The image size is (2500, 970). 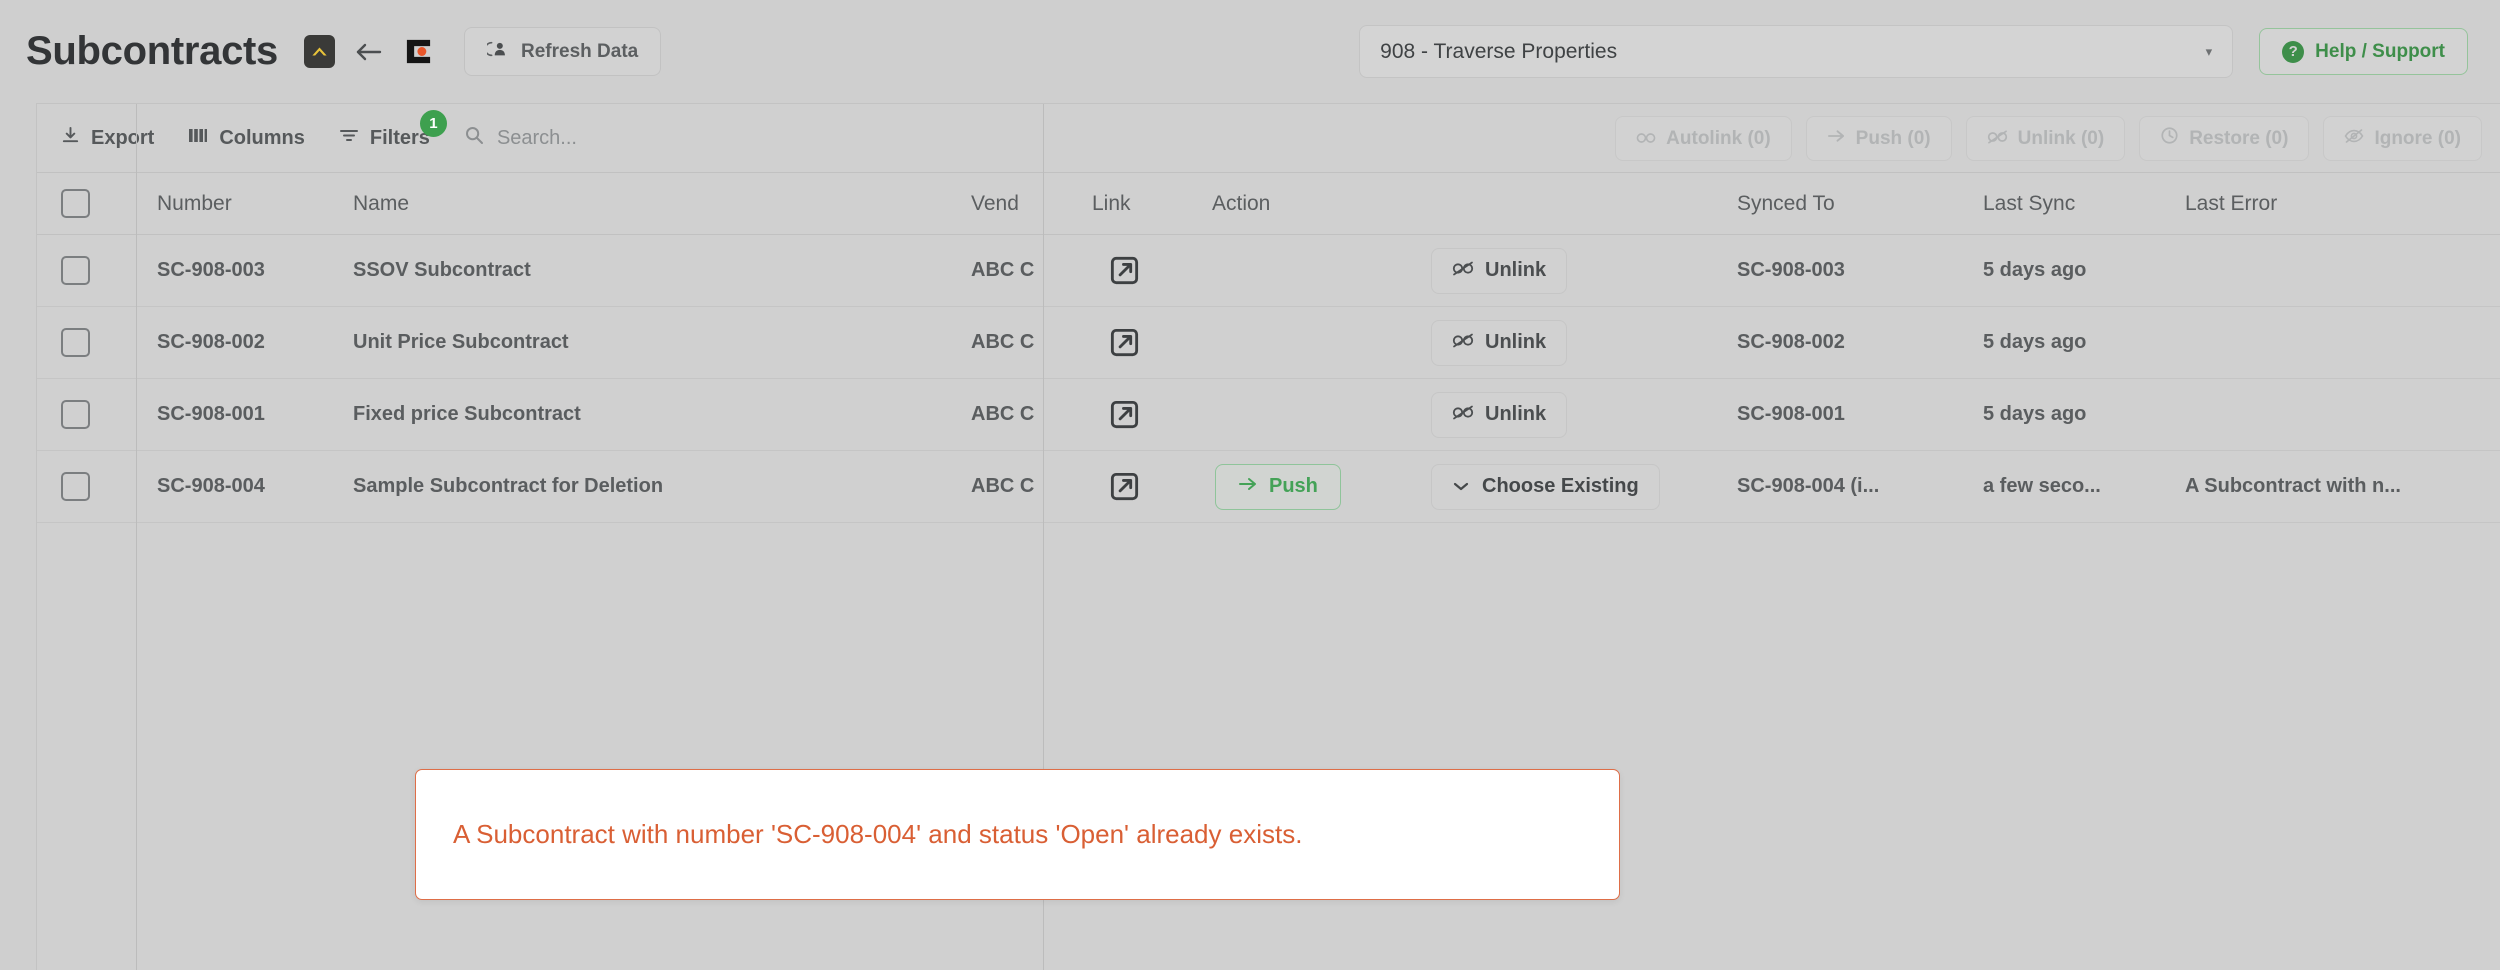 I want to click on help-support-label: Help / Support, so click(x=2380, y=51).